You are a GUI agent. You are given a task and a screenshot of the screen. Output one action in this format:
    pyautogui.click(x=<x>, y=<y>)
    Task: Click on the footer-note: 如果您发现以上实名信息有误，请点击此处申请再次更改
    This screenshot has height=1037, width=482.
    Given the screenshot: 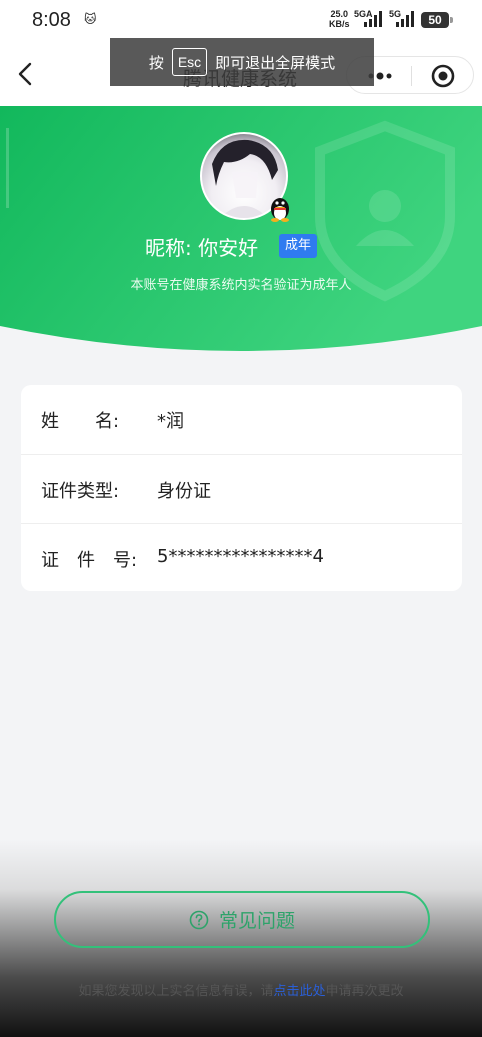 What is the action you would take?
    pyautogui.click(x=241, y=989)
    